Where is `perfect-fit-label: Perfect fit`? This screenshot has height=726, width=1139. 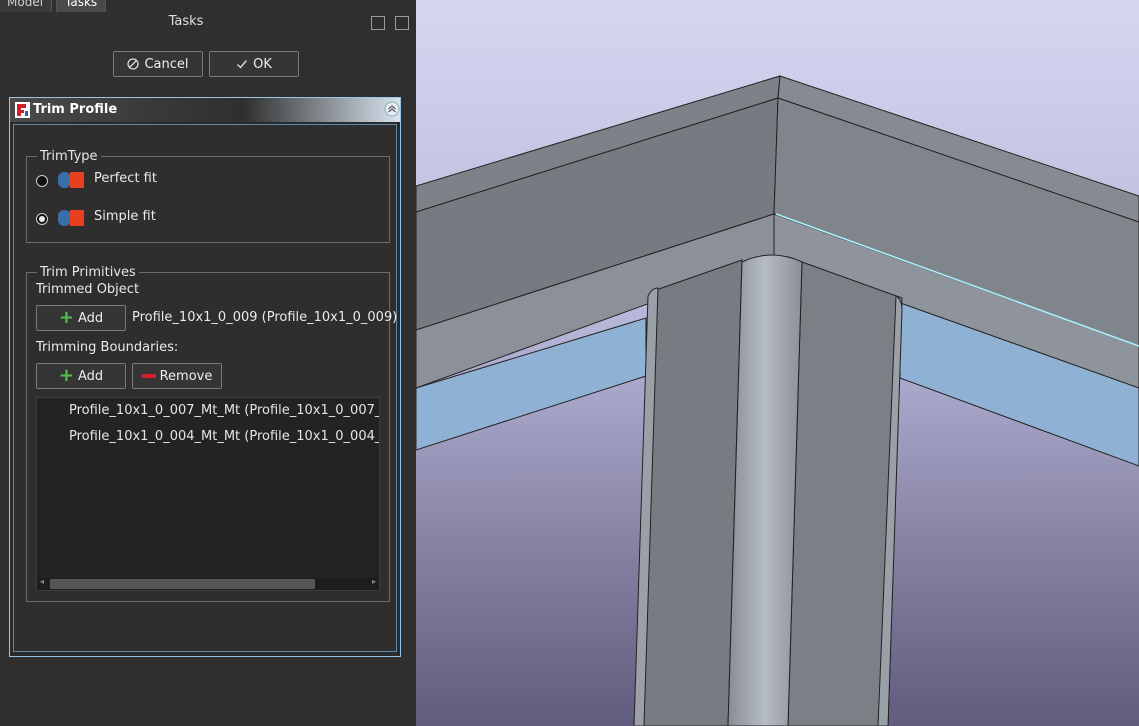
perfect-fit-label: Perfect fit is located at coordinates (125, 178).